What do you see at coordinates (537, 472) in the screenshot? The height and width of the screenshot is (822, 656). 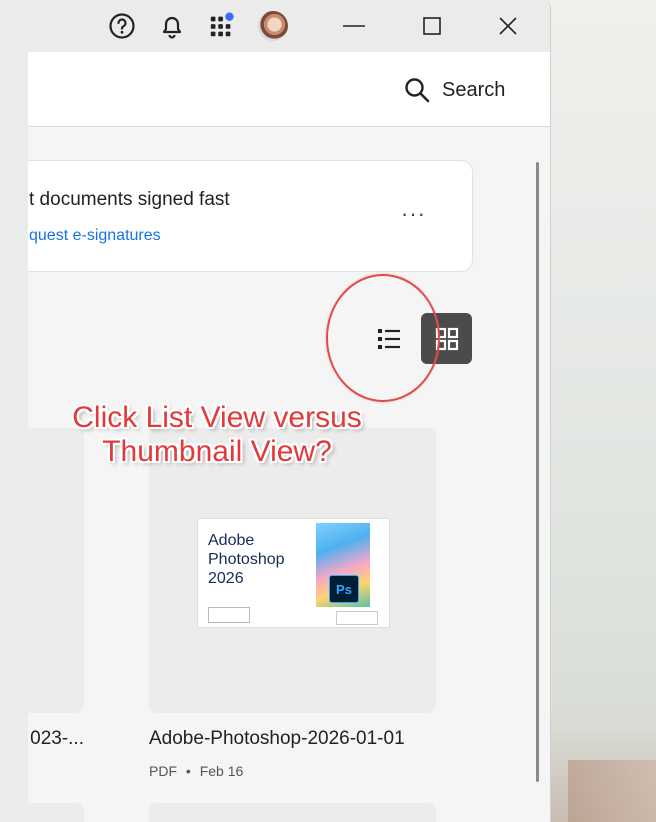 I see `scrollbar` at bounding box center [537, 472].